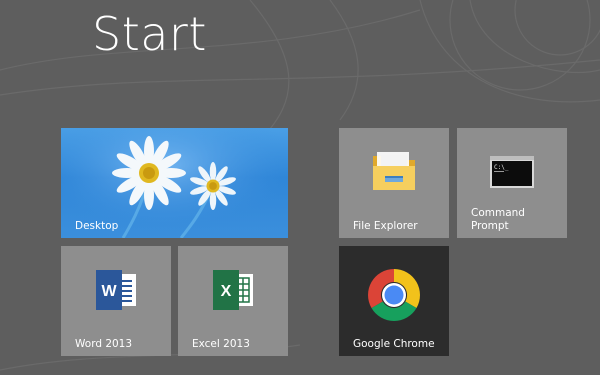 The height and width of the screenshot is (375, 600). I want to click on tile-file-explorer: File Explorer, so click(394, 183).